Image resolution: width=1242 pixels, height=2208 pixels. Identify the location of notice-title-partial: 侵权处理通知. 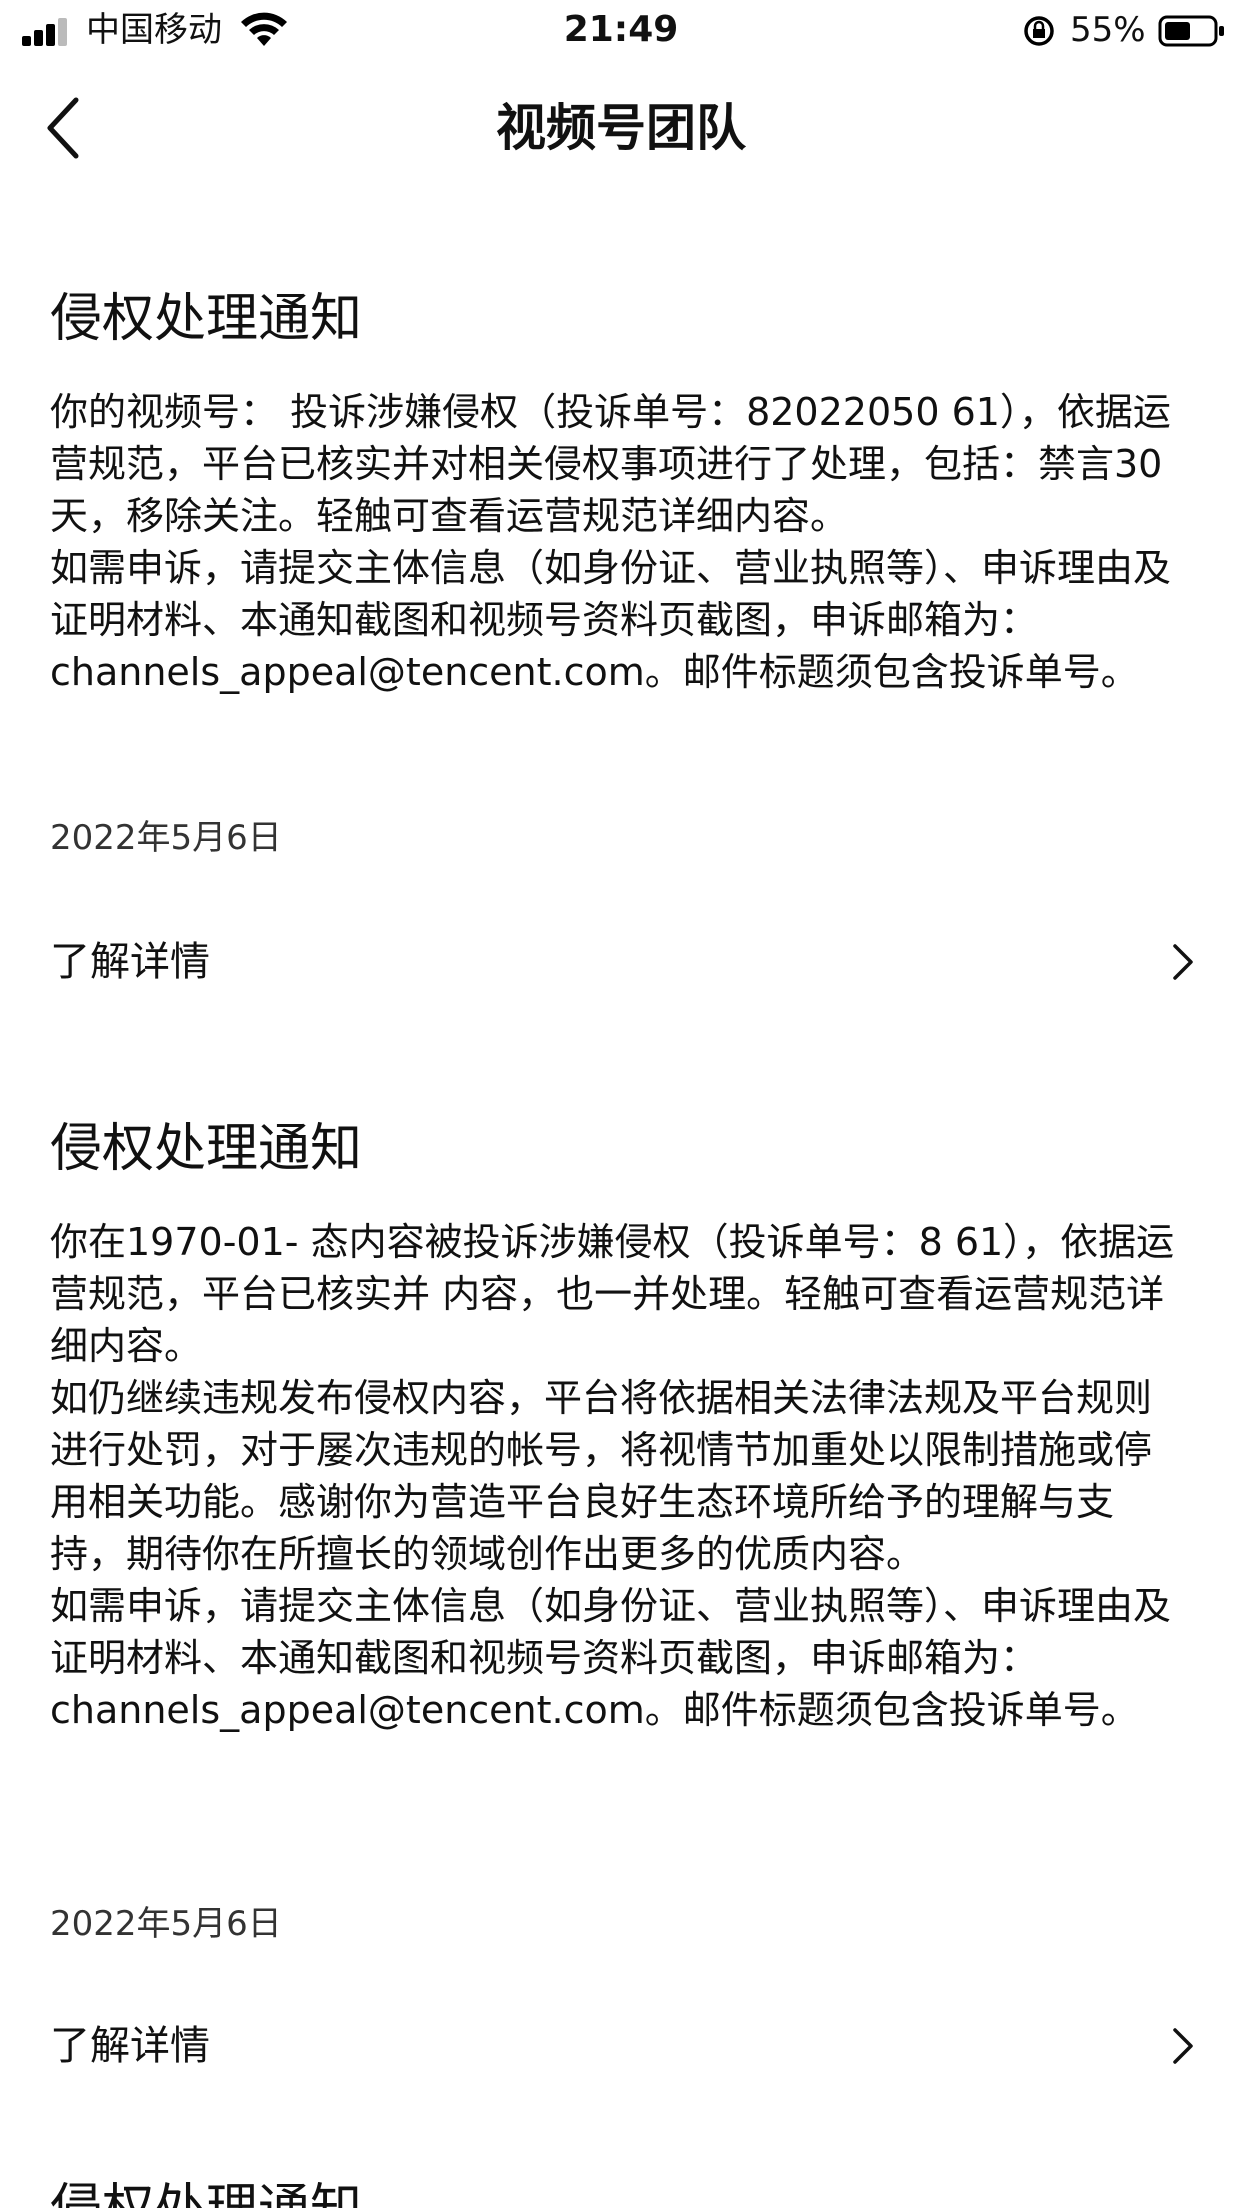
(350, 2195).